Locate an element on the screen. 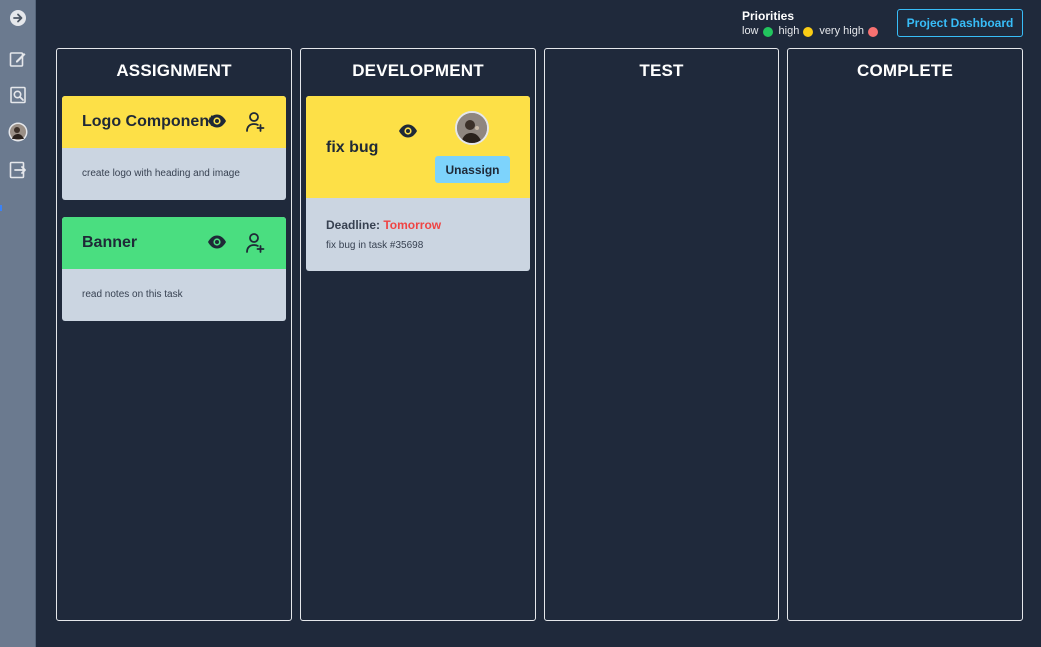 This screenshot has width=1041, height=647. card-body: read notes on this task is located at coordinates (174, 295).